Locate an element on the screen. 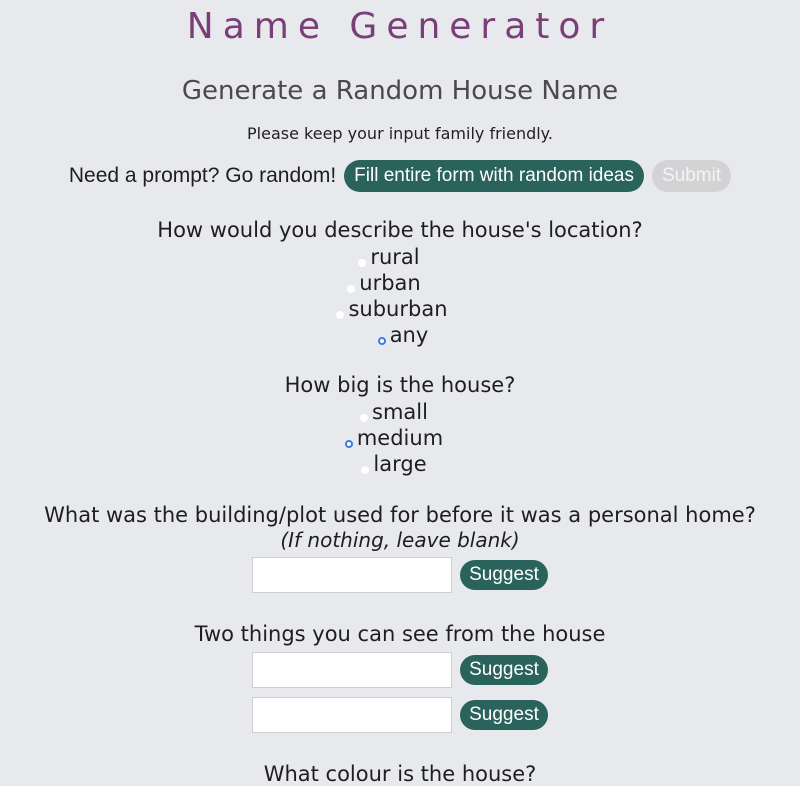  option-label: any is located at coordinates (409, 335).